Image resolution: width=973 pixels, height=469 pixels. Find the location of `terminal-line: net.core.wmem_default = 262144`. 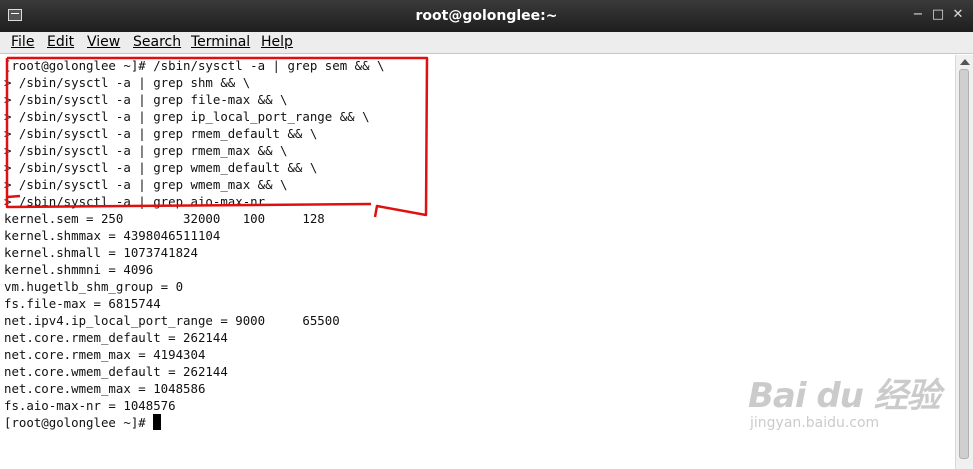

terminal-line: net.core.wmem_default = 262144 is located at coordinates (116, 371).